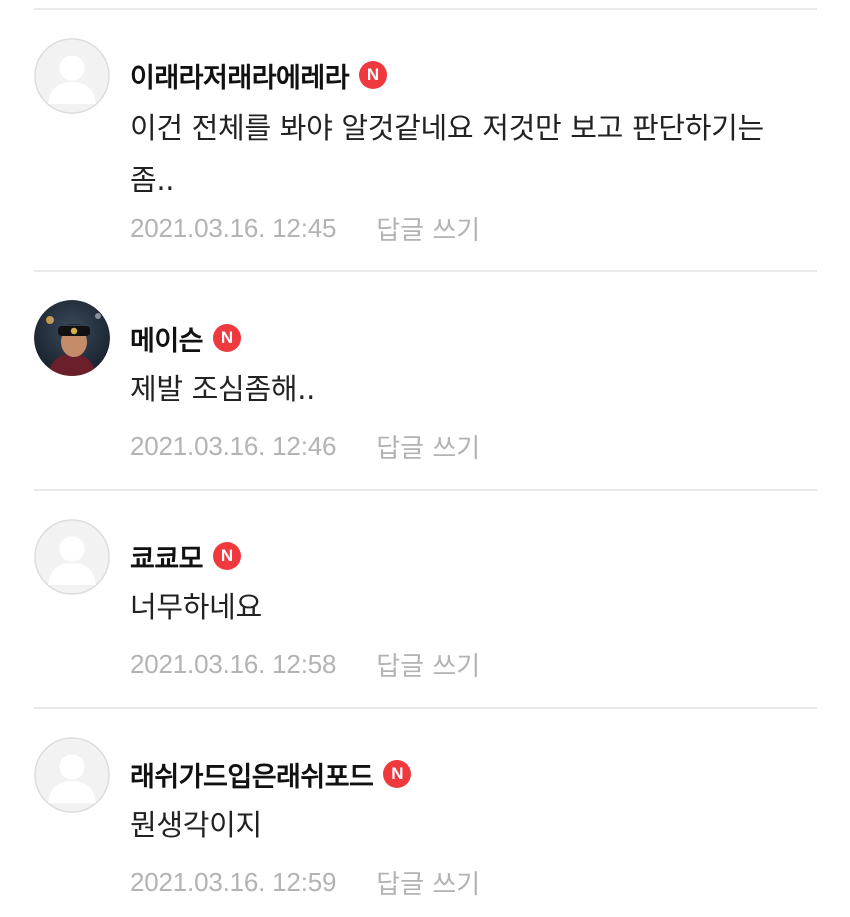 Image resolution: width=850 pixels, height=917 pixels. Describe the element at coordinates (72, 338) in the screenshot. I see `user-photo-avatar-icon` at that location.